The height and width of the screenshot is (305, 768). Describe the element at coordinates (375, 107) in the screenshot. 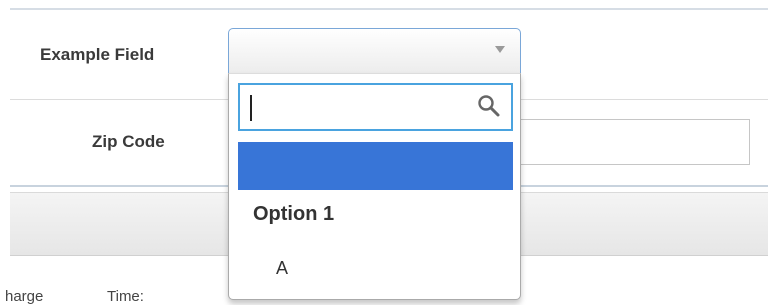

I see `dropdown-search-input` at that location.